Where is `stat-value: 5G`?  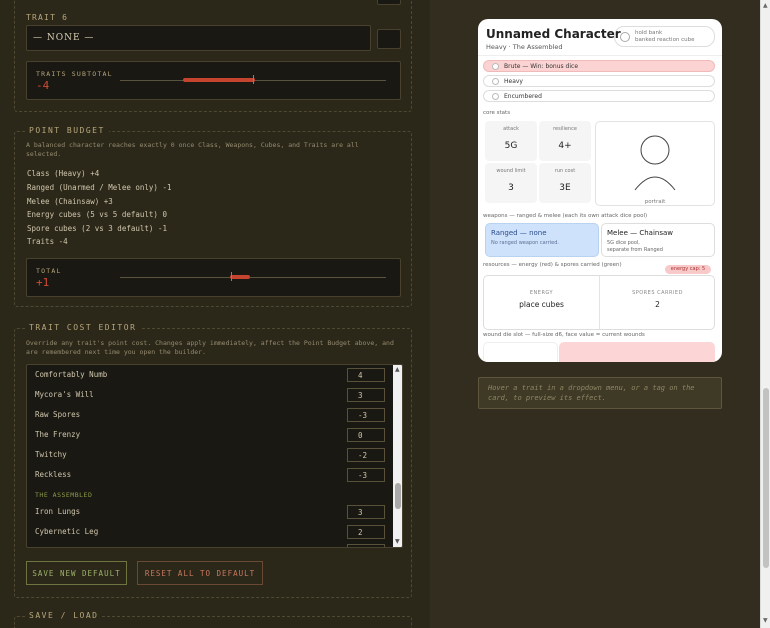
stat-value: 5G is located at coordinates (511, 146).